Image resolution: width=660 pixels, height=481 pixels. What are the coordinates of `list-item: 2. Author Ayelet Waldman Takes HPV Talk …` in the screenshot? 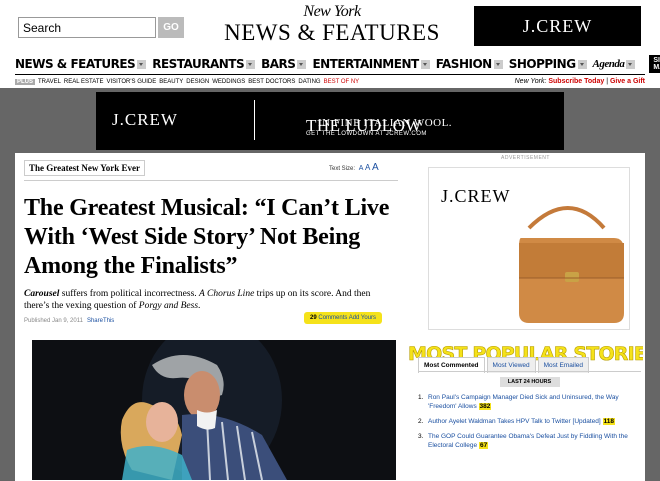 It's located at (529, 421).